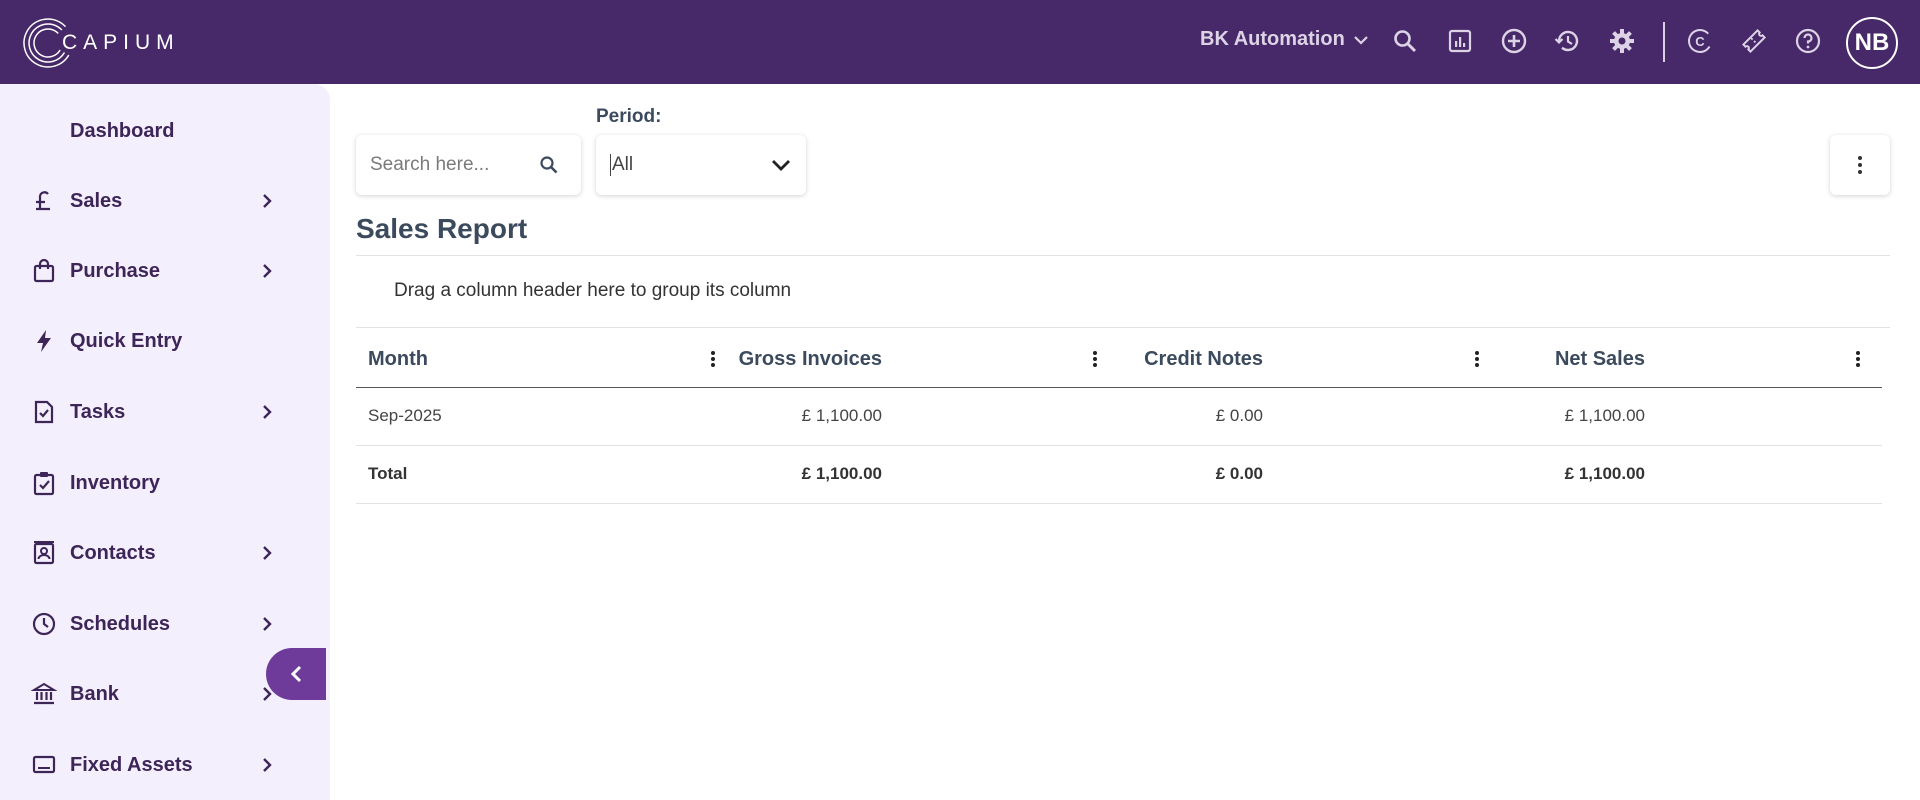 The width and height of the screenshot is (1920, 800). What do you see at coordinates (126, 340) in the screenshot?
I see `sidebar-item-label: Quick Entry` at bounding box center [126, 340].